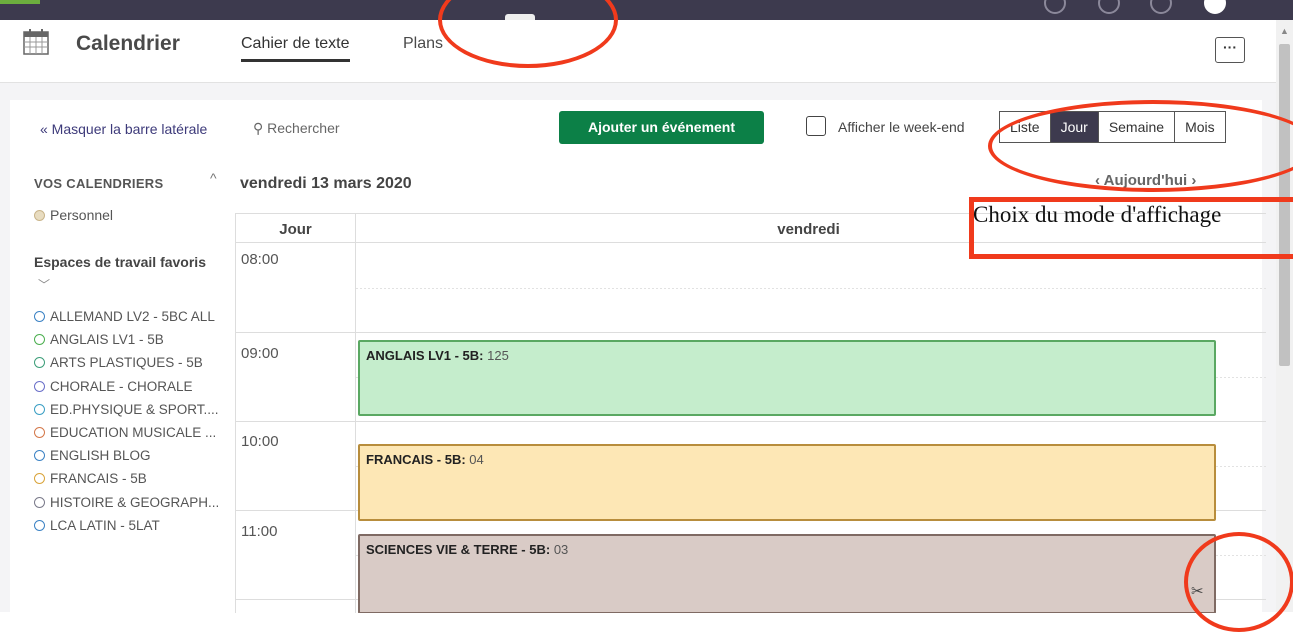 The height and width of the screenshot is (632, 1293). Describe the element at coordinates (816, 126) in the screenshot. I see `show-weekend-checkbox` at that location.